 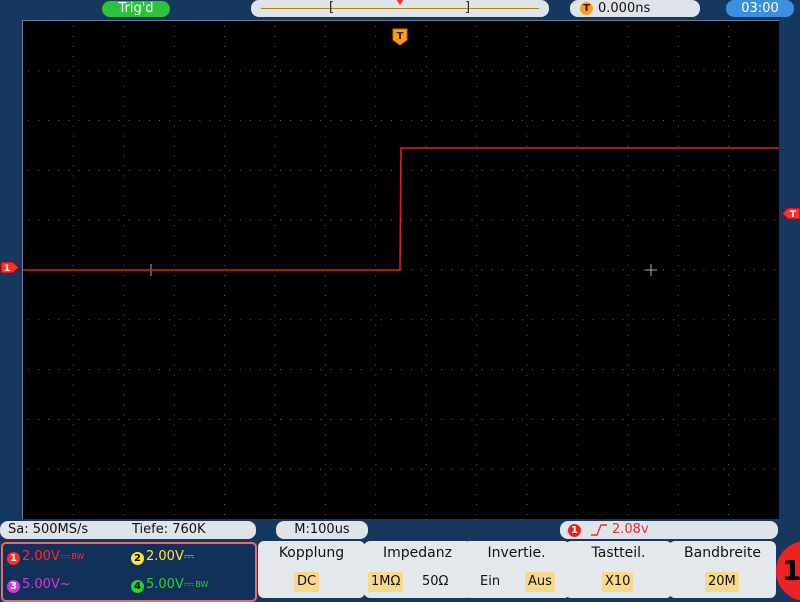 What do you see at coordinates (574, 530) in the screenshot?
I see `trigger-channel-icon: 1` at bounding box center [574, 530].